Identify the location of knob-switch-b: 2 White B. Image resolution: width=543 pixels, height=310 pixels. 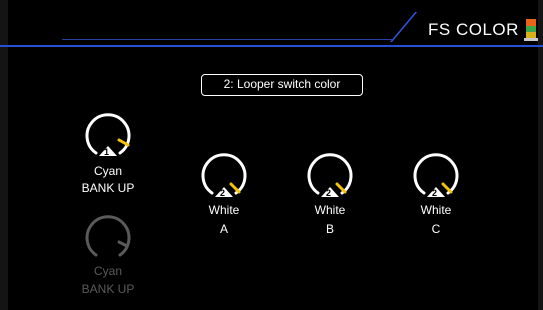
(330, 197).